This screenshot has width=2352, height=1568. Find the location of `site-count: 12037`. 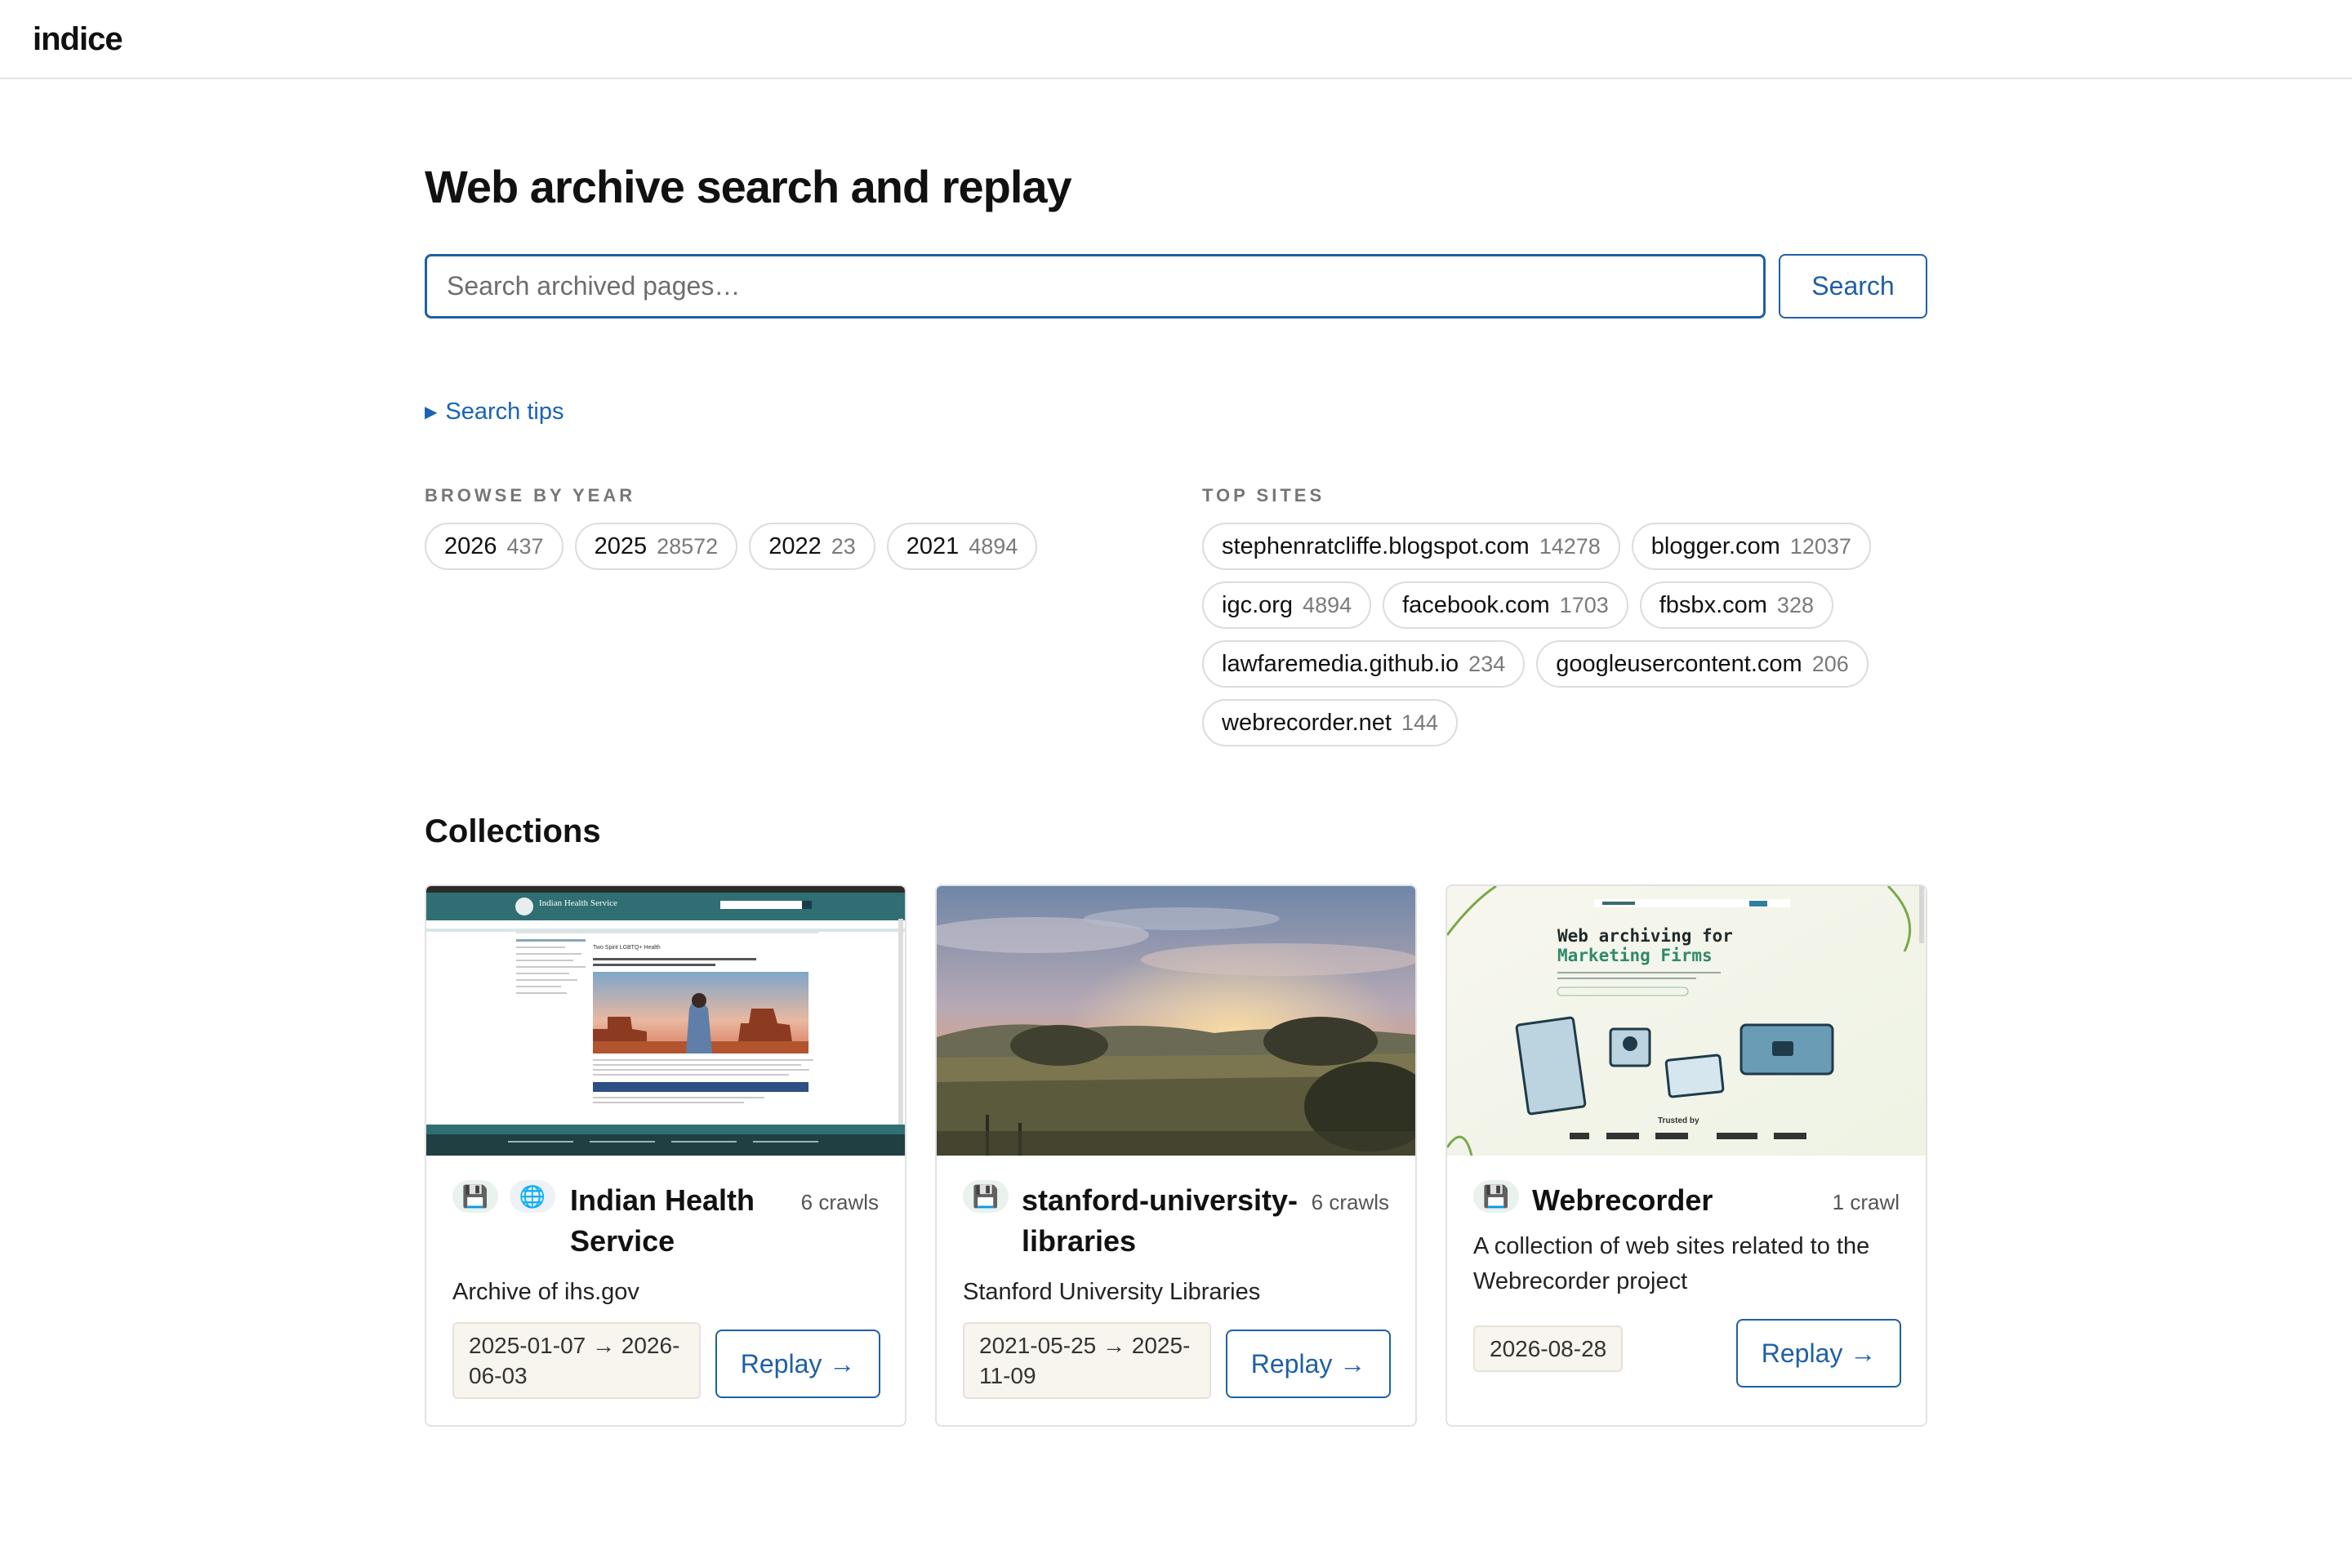

site-count: 12037 is located at coordinates (1820, 546).